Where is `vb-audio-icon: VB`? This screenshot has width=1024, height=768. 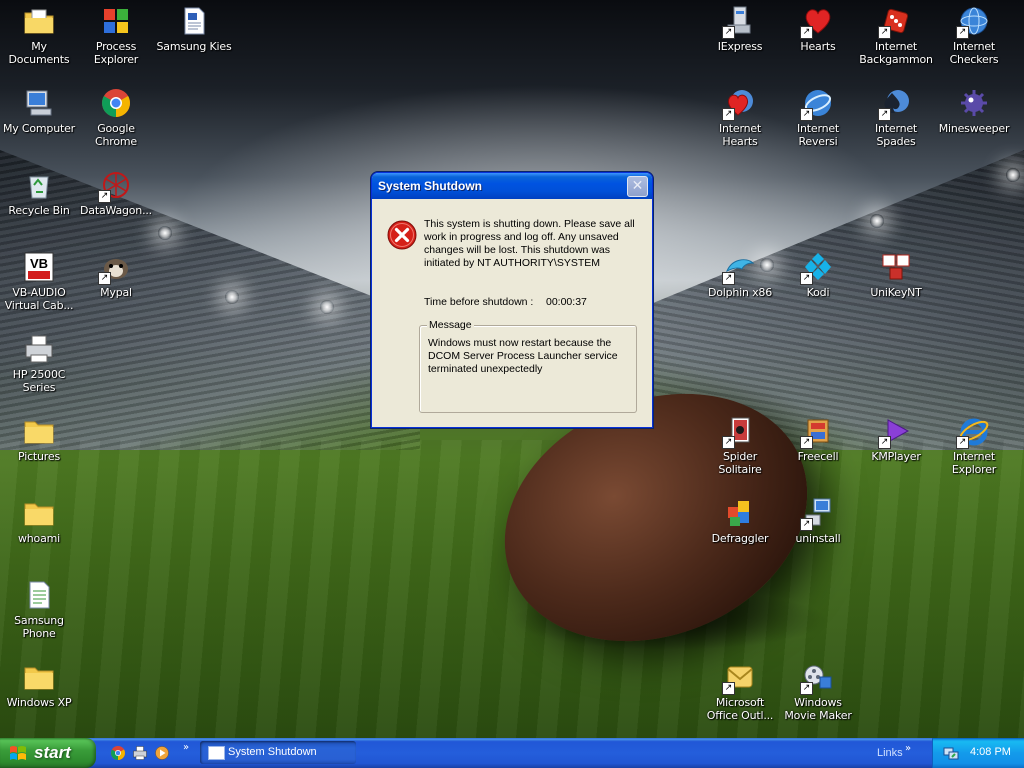 vb-audio-icon: VB is located at coordinates (39, 267).